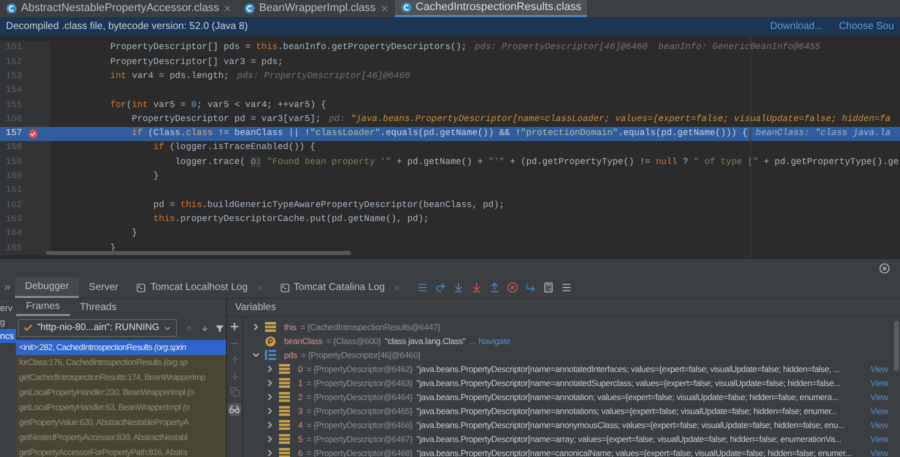 Image resolution: width=900 pixels, height=457 pixels. Describe the element at coordinates (530, 287) in the screenshot. I see `run-to-cursor-icon` at that location.